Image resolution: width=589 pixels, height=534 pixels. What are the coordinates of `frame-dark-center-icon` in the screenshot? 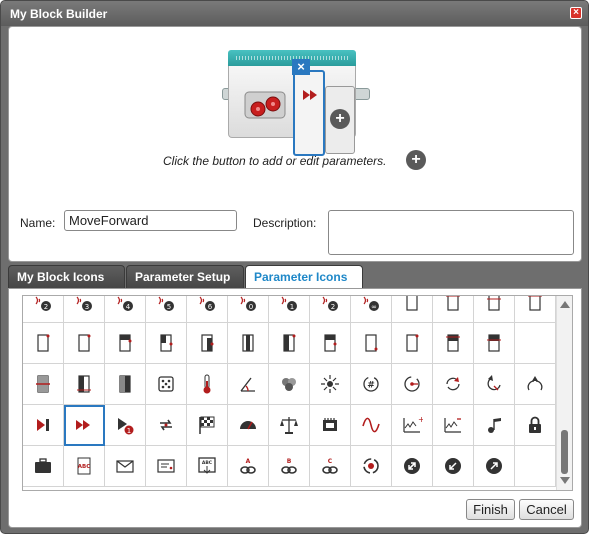 It's located at (248, 343).